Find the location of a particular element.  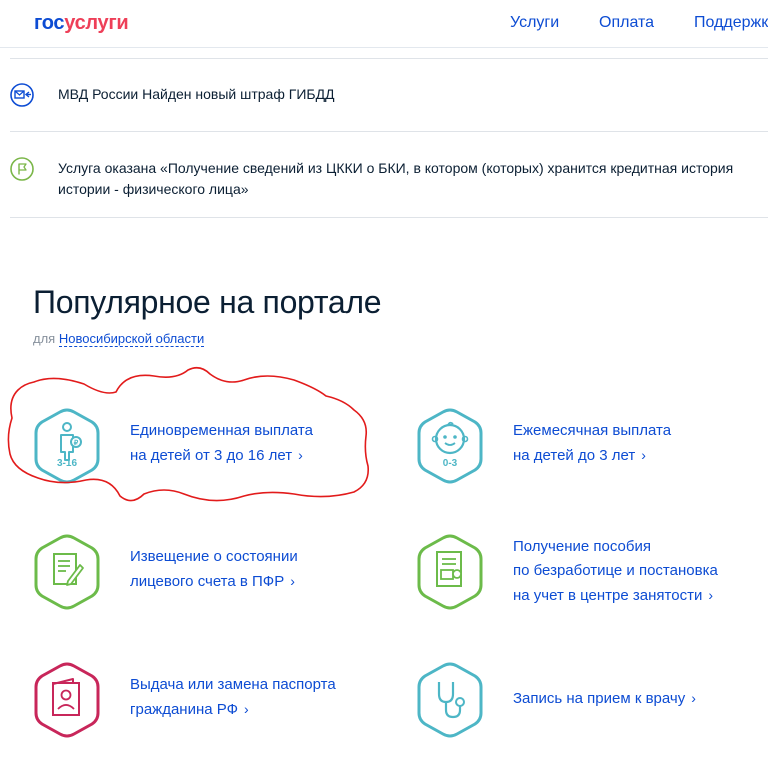

nav-item-payment: Оплата is located at coordinates (626, 23).